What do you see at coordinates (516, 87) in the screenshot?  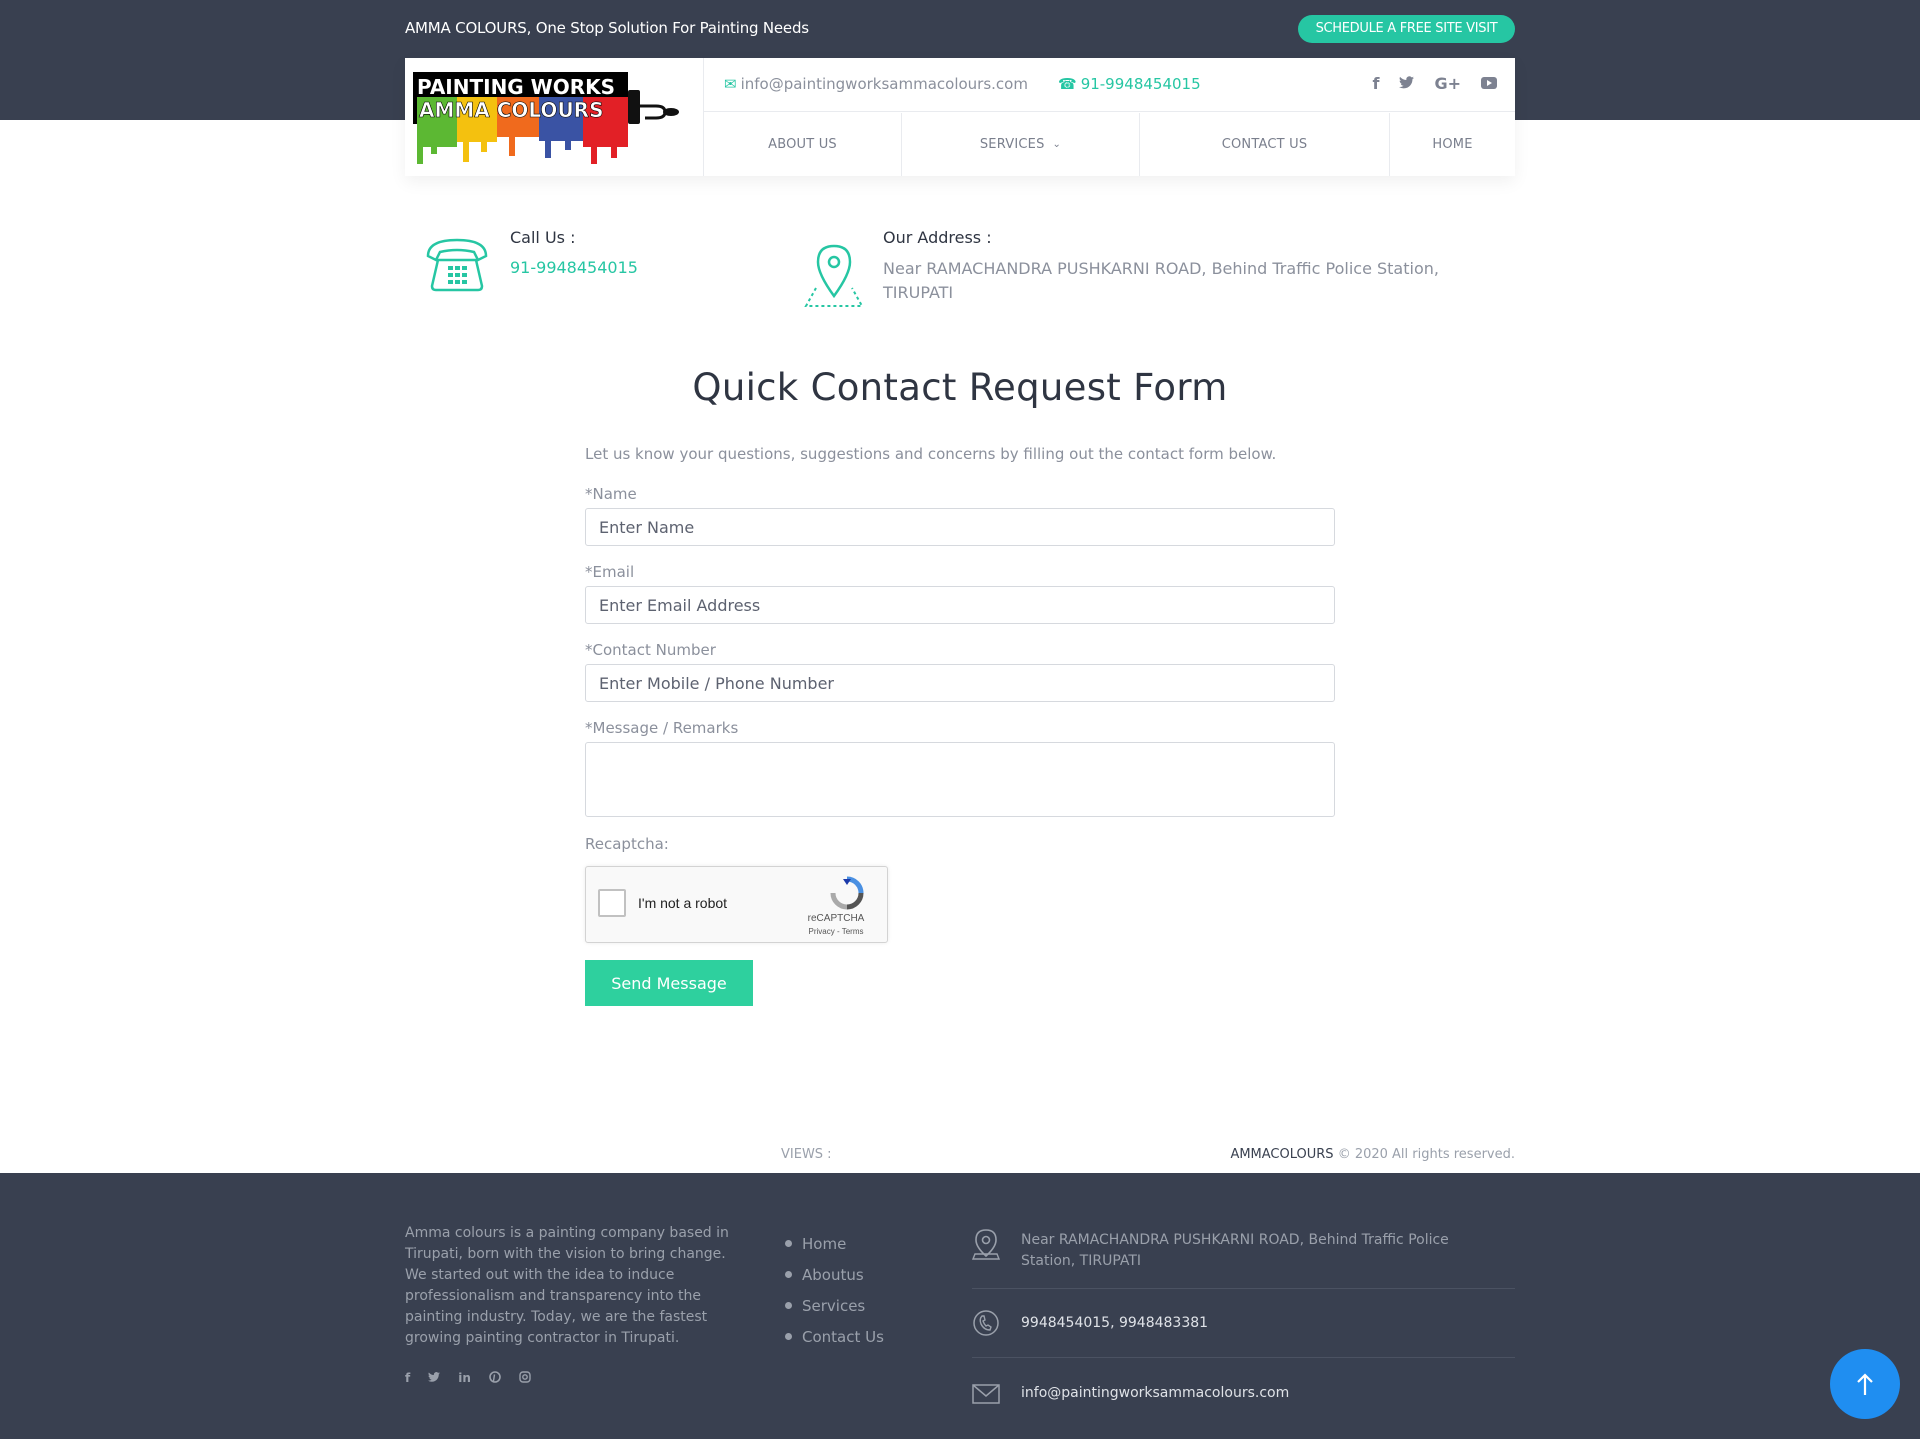 I see `logo-text-line1: PAINTING WORKS` at bounding box center [516, 87].